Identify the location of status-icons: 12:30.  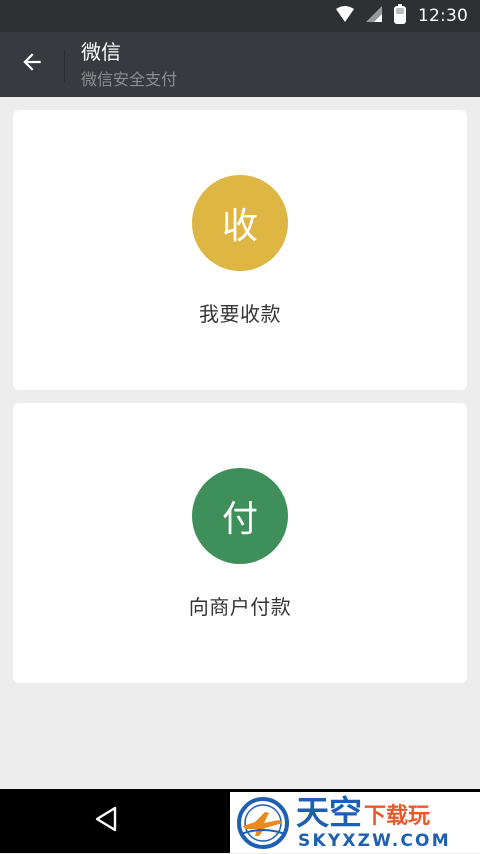
(402, 16).